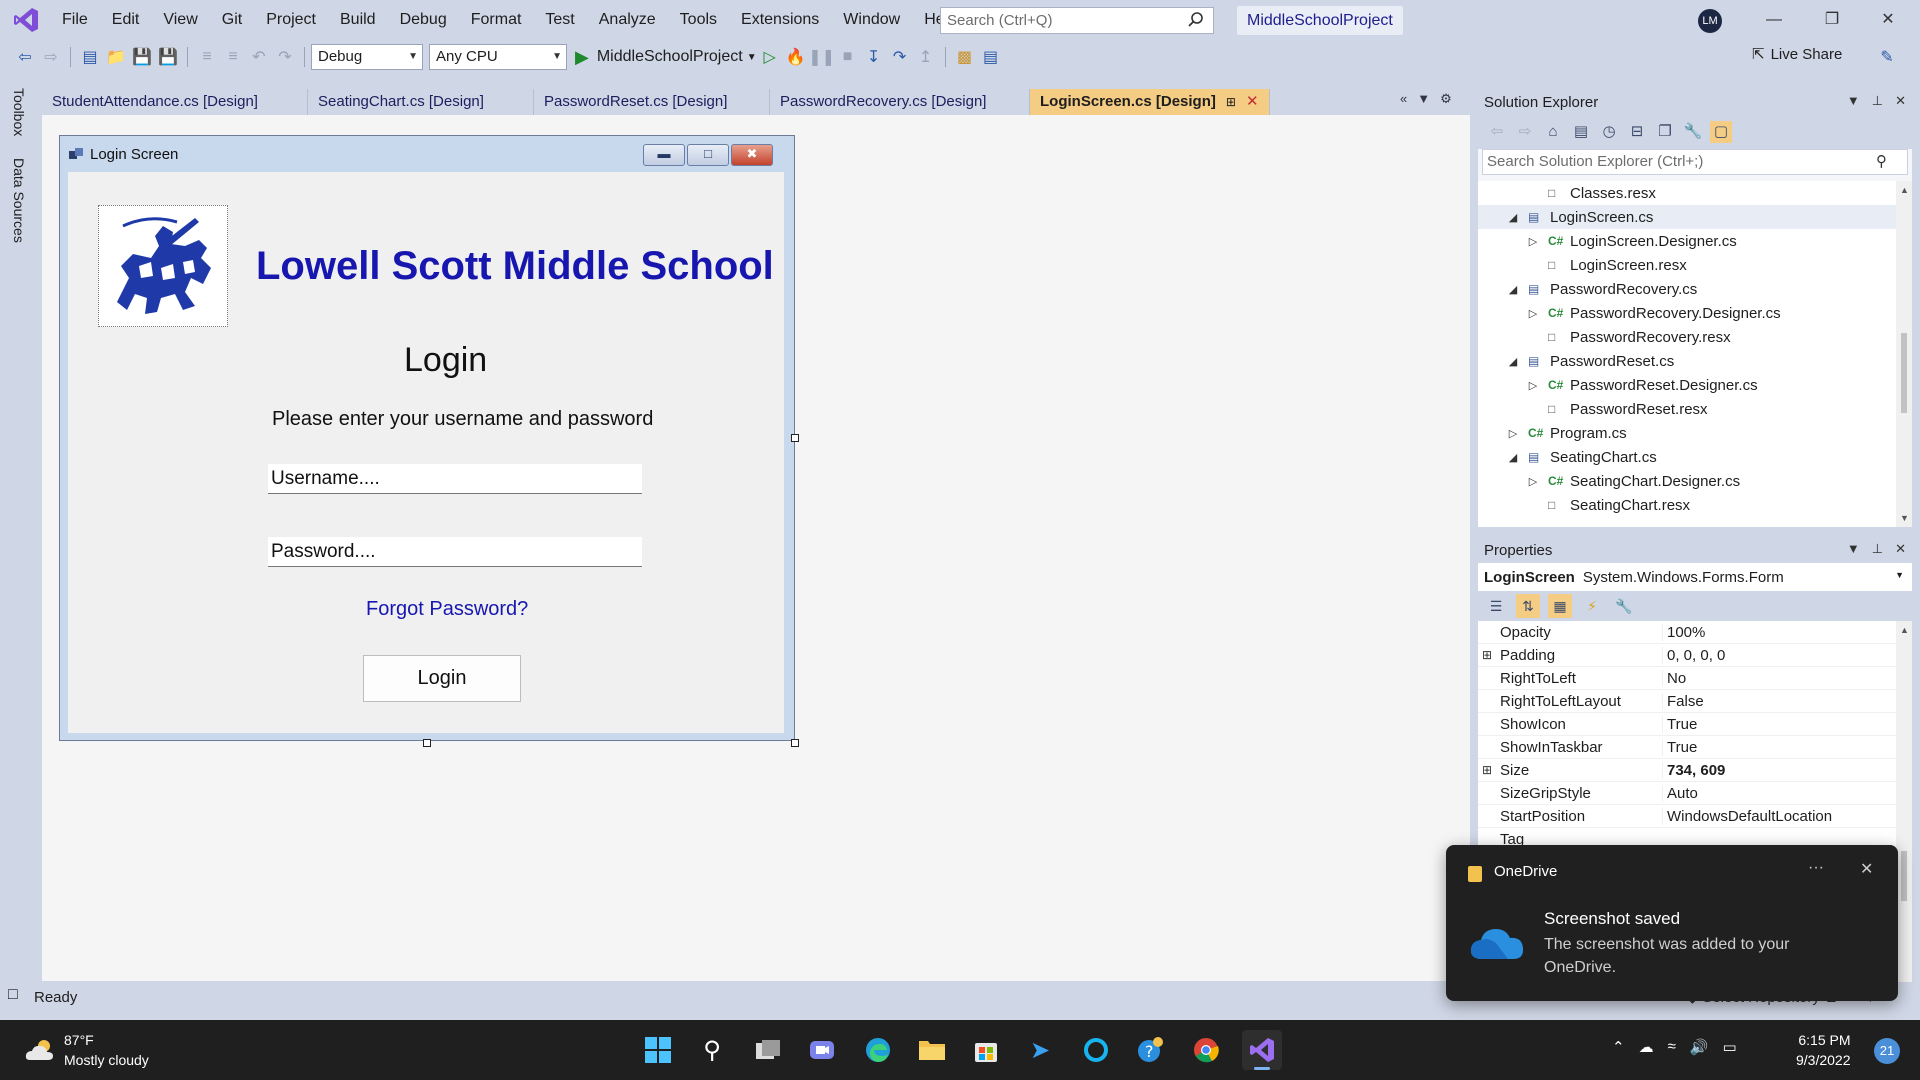 The image size is (1920, 1080). I want to click on battery-icon: ▭, so click(1730, 1047).